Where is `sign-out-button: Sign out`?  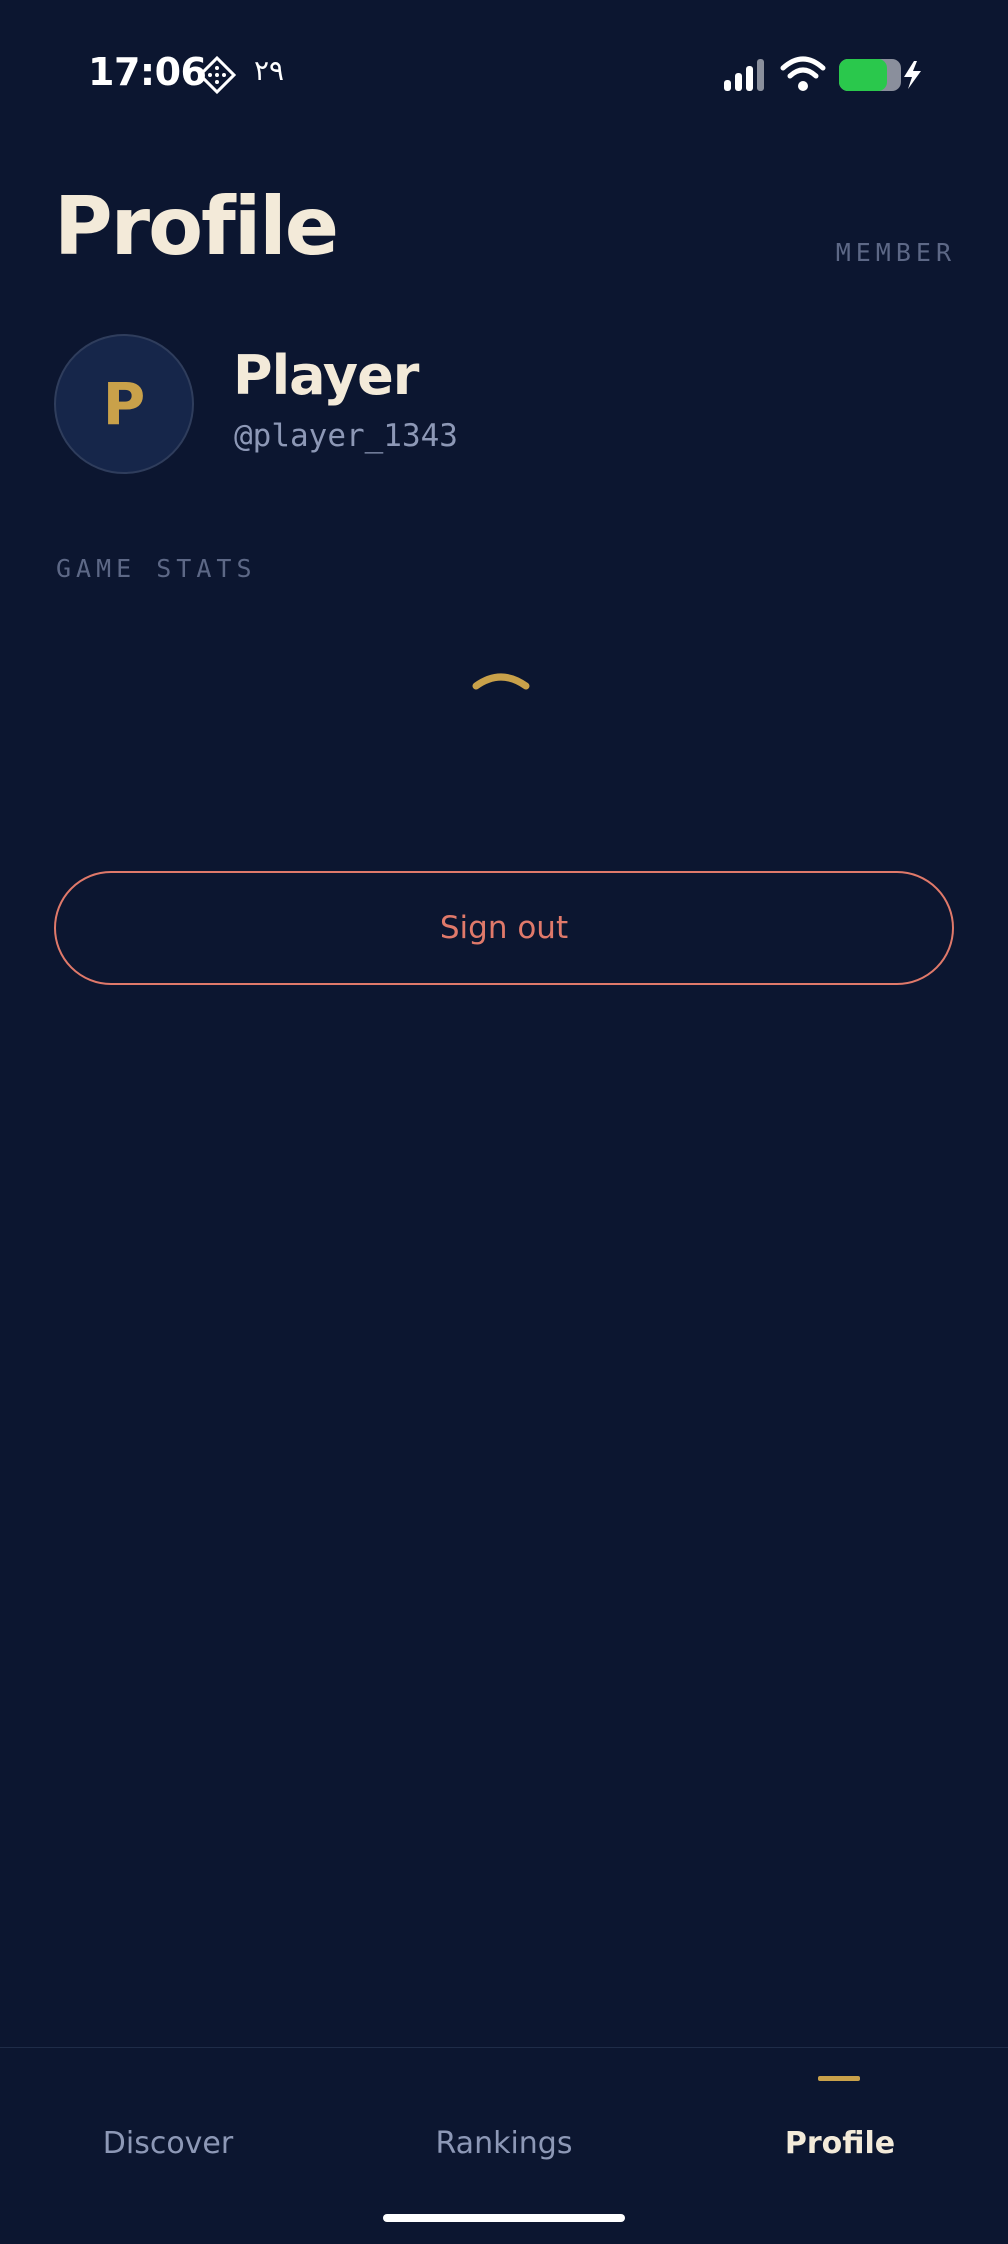
sign-out-button: Sign out is located at coordinates (504, 928).